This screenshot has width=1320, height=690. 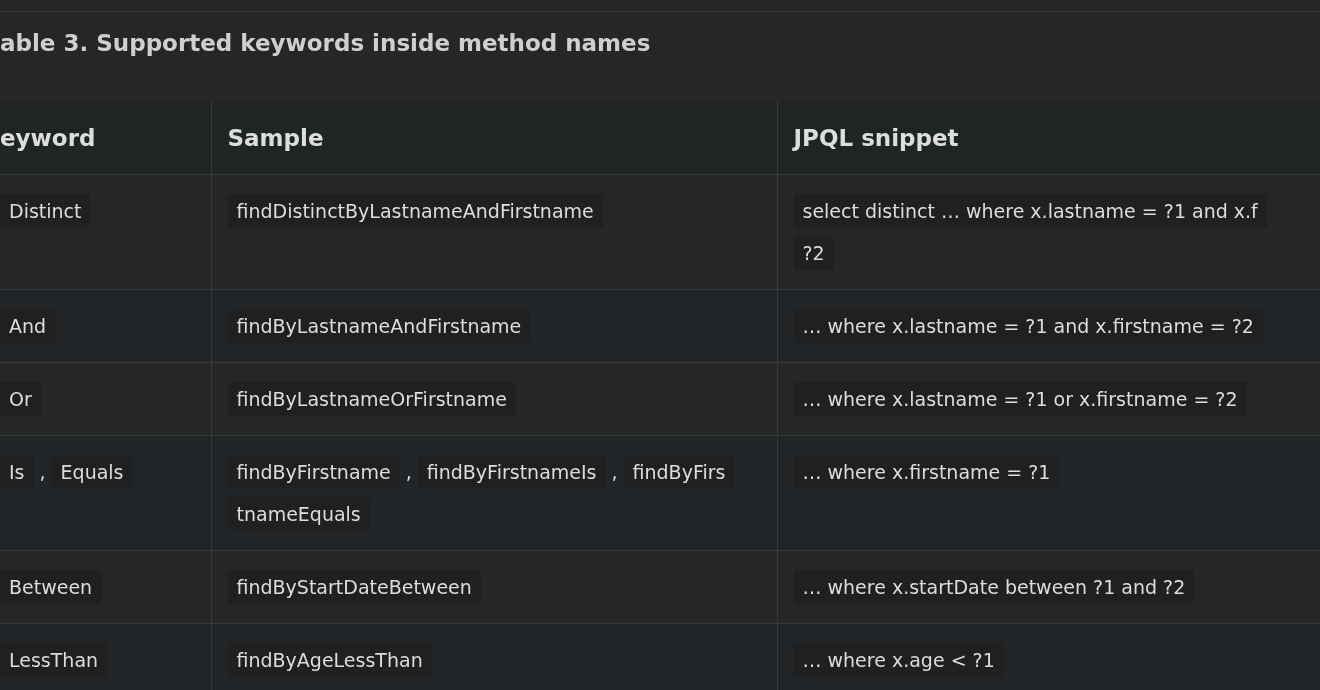 What do you see at coordinates (28, 326) in the screenshot?
I see `code-snippet: And` at bounding box center [28, 326].